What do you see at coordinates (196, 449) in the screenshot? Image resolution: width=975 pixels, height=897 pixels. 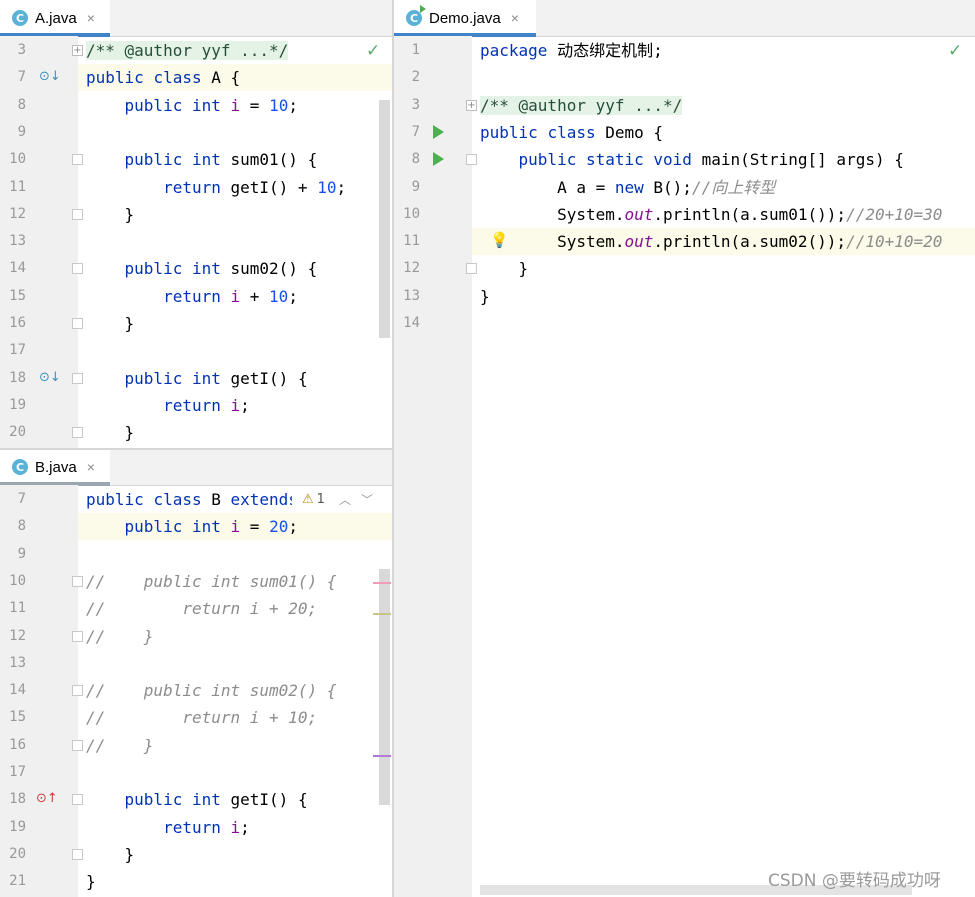 I see `horizontal-divider` at bounding box center [196, 449].